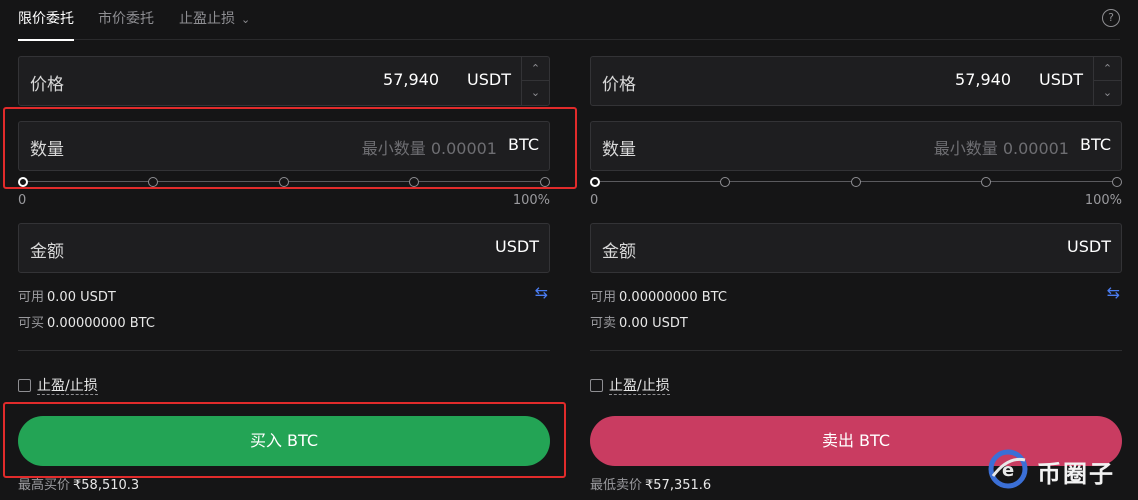 The image size is (1138, 500). What do you see at coordinates (603, 297) in the screenshot?
I see `sell-available-label: 可用` at bounding box center [603, 297].